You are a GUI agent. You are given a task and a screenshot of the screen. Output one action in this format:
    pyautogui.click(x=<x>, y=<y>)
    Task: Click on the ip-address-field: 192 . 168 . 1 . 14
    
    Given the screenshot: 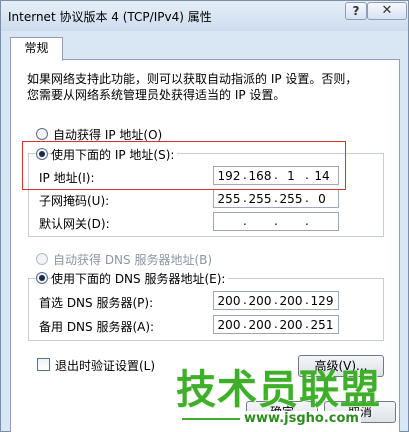 What is the action you would take?
    pyautogui.click(x=276, y=175)
    